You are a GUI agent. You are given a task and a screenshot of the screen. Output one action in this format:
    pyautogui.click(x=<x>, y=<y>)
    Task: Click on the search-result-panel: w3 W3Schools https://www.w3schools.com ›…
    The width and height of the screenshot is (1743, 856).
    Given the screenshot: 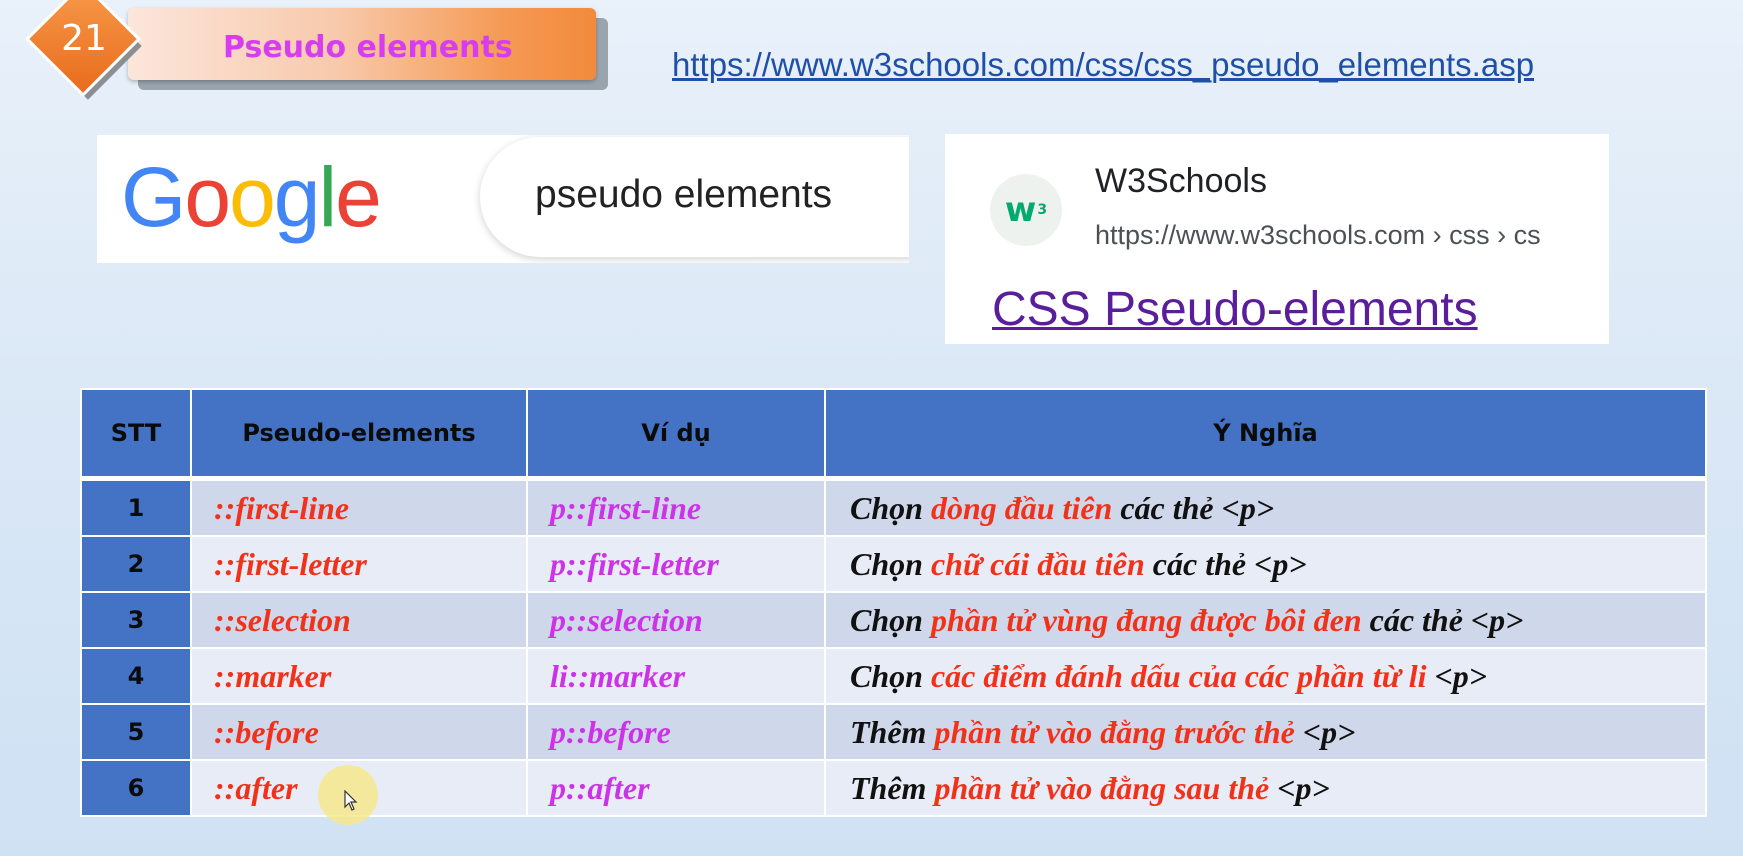 What is the action you would take?
    pyautogui.click(x=1277, y=239)
    